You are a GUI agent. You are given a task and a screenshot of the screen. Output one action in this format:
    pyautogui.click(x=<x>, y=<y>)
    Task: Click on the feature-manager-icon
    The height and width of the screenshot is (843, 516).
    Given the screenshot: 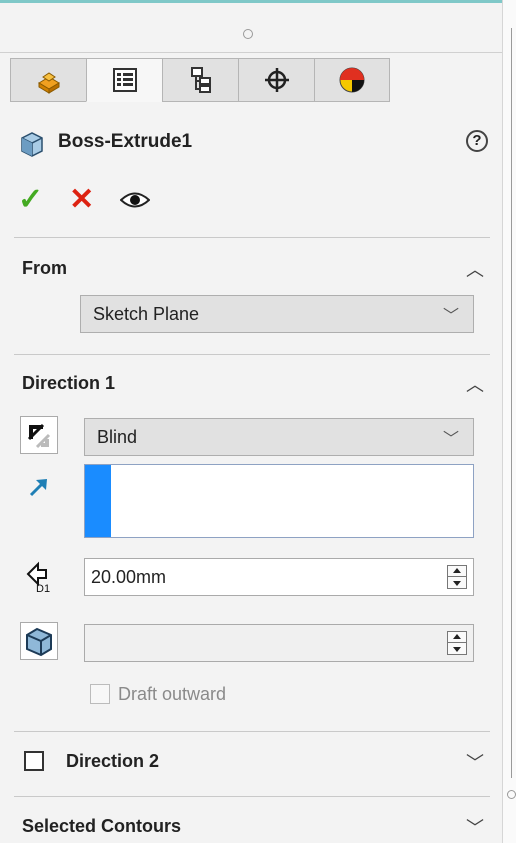 What is the action you would take?
    pyautogui.click(x=48, y=83)
    